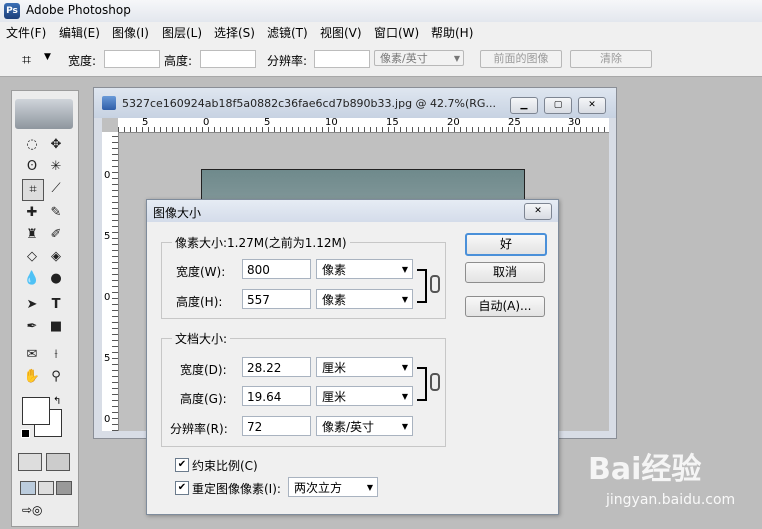  I want to click on pixel-link-chain-icon, so click(435, 284).